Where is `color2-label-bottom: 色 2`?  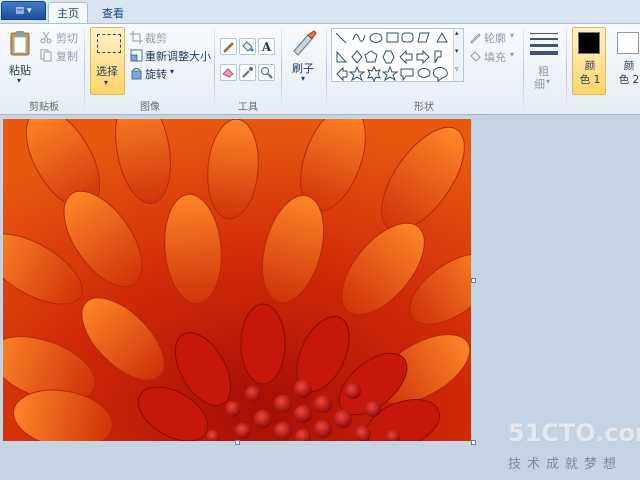
color2-label-bottom: 色 2 is located at coordinates (629, 80).